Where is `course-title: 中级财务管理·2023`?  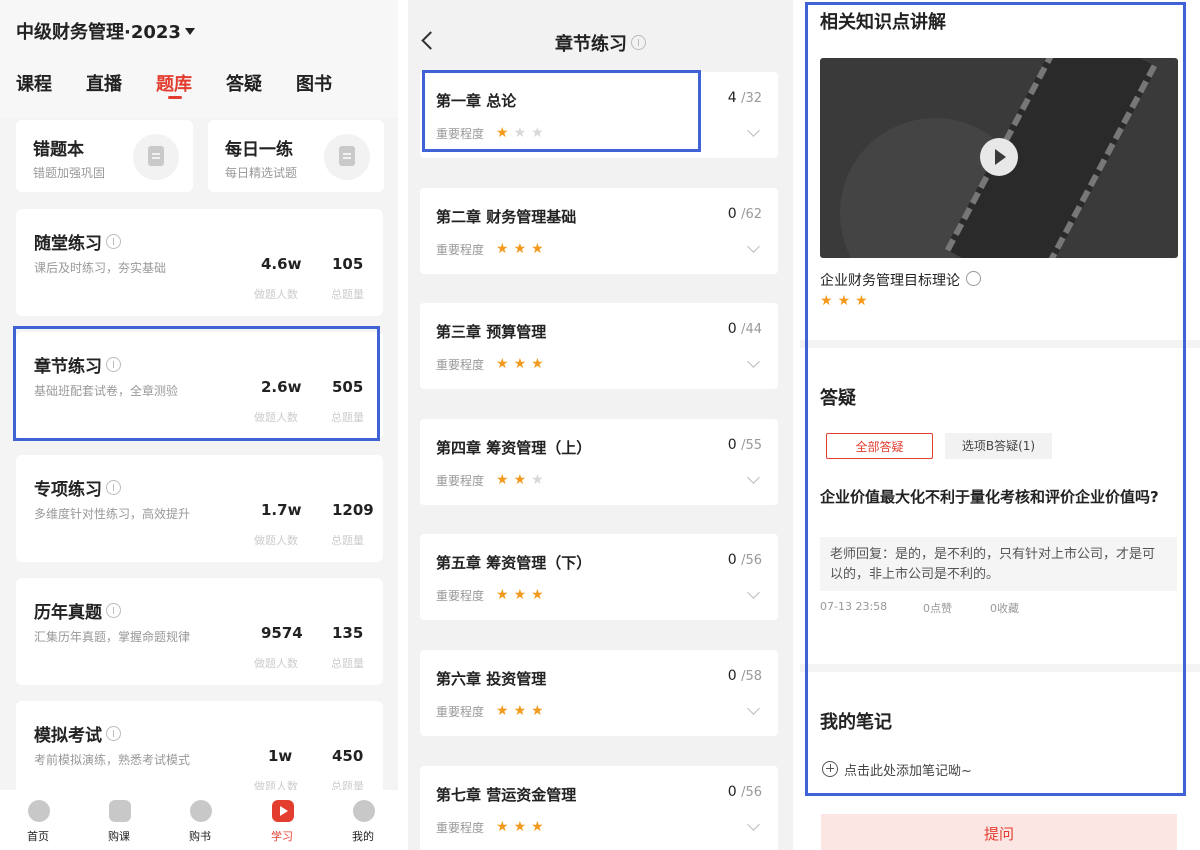
course-title: 中级财务管理·2023 is located at coordinates (98, 32).